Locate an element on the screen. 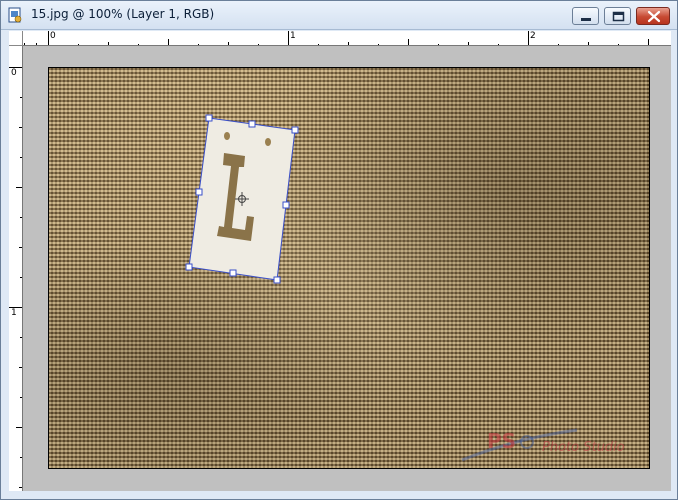 The height and width of the screenshot is (500, 678). vertical-ruler-ticks is located at coordinates (15, 277).